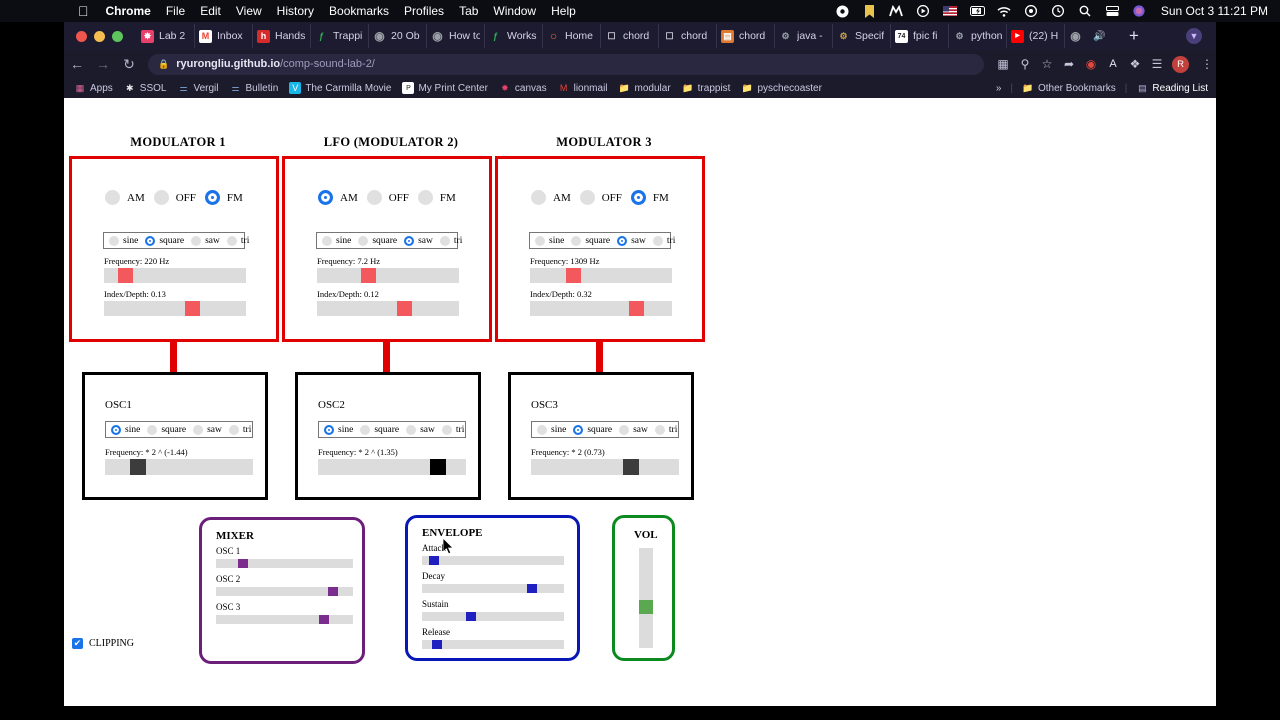  What do you see at coordinates (295, 11) in the screenshot?
I see `menu-item-history: History` at bounding box center [295, 11].